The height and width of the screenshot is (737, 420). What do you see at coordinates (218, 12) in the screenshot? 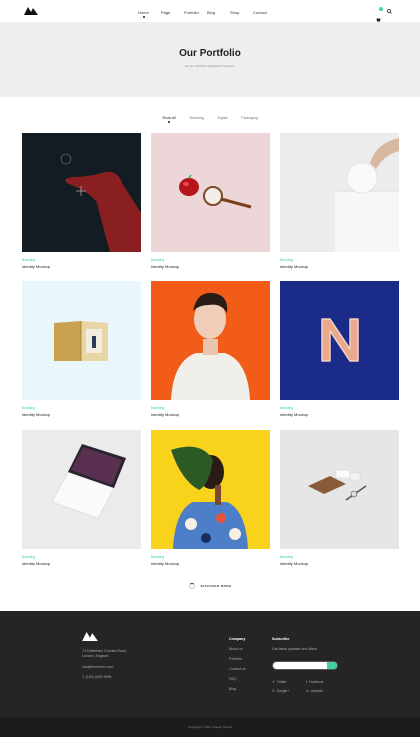
I see `nav-blog: Blog` at bounding box center [218, 12].